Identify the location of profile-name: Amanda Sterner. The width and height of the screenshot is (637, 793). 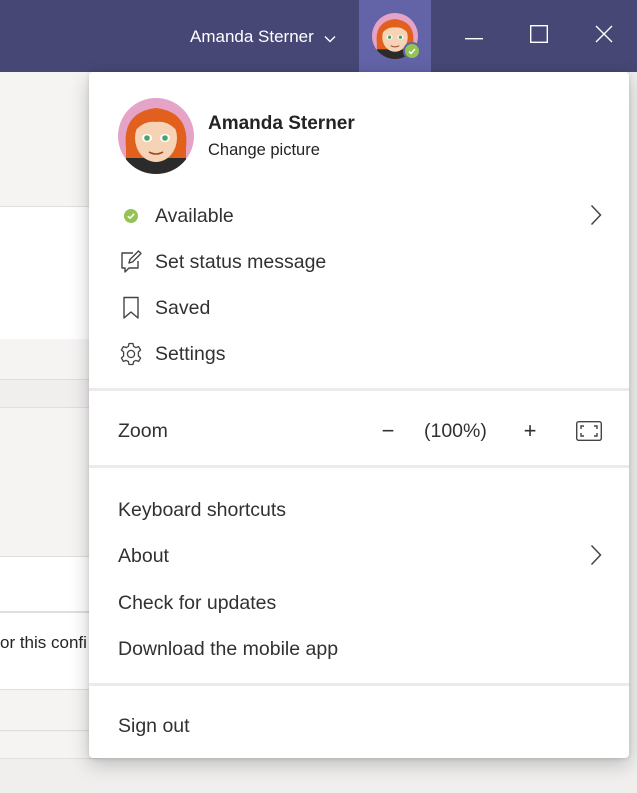
(281, 123).